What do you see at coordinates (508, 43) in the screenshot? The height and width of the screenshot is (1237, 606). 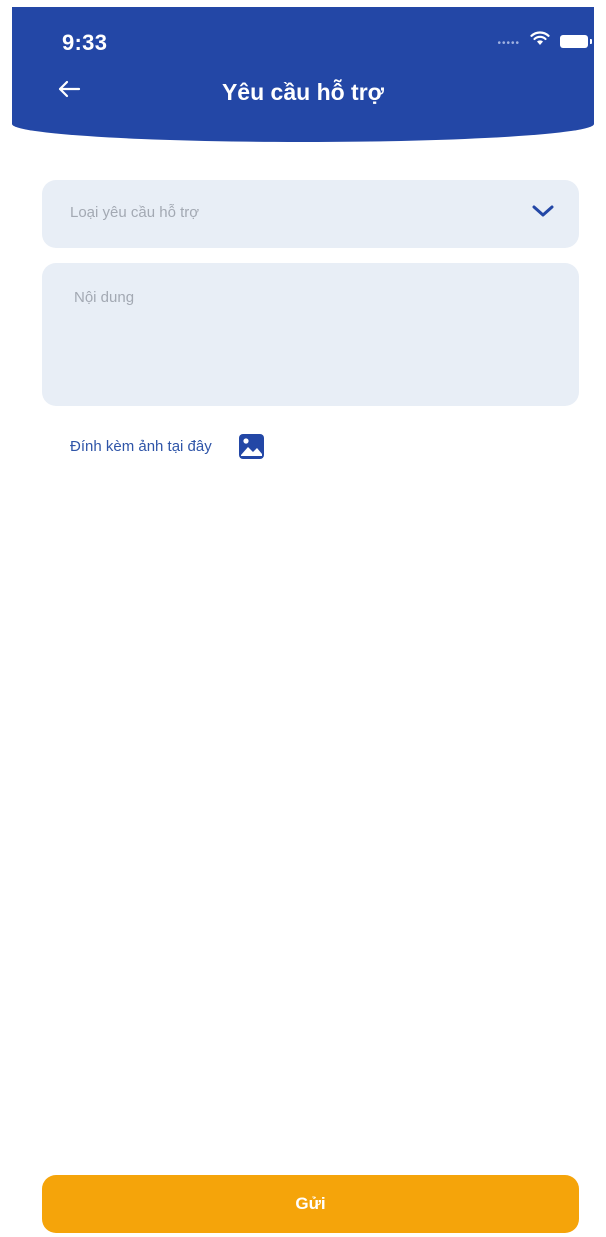 I see `signal-dots-icon: •••••` at bounding box center [508, 43].